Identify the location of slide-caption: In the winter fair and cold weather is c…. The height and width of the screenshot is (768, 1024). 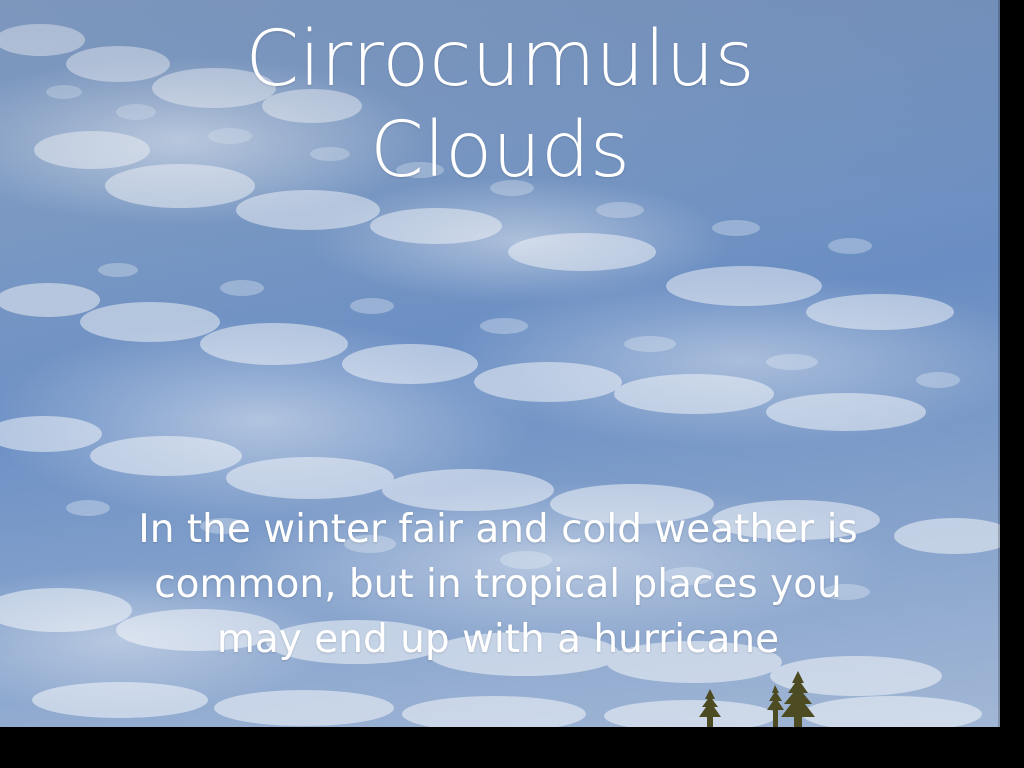
(498, 584).